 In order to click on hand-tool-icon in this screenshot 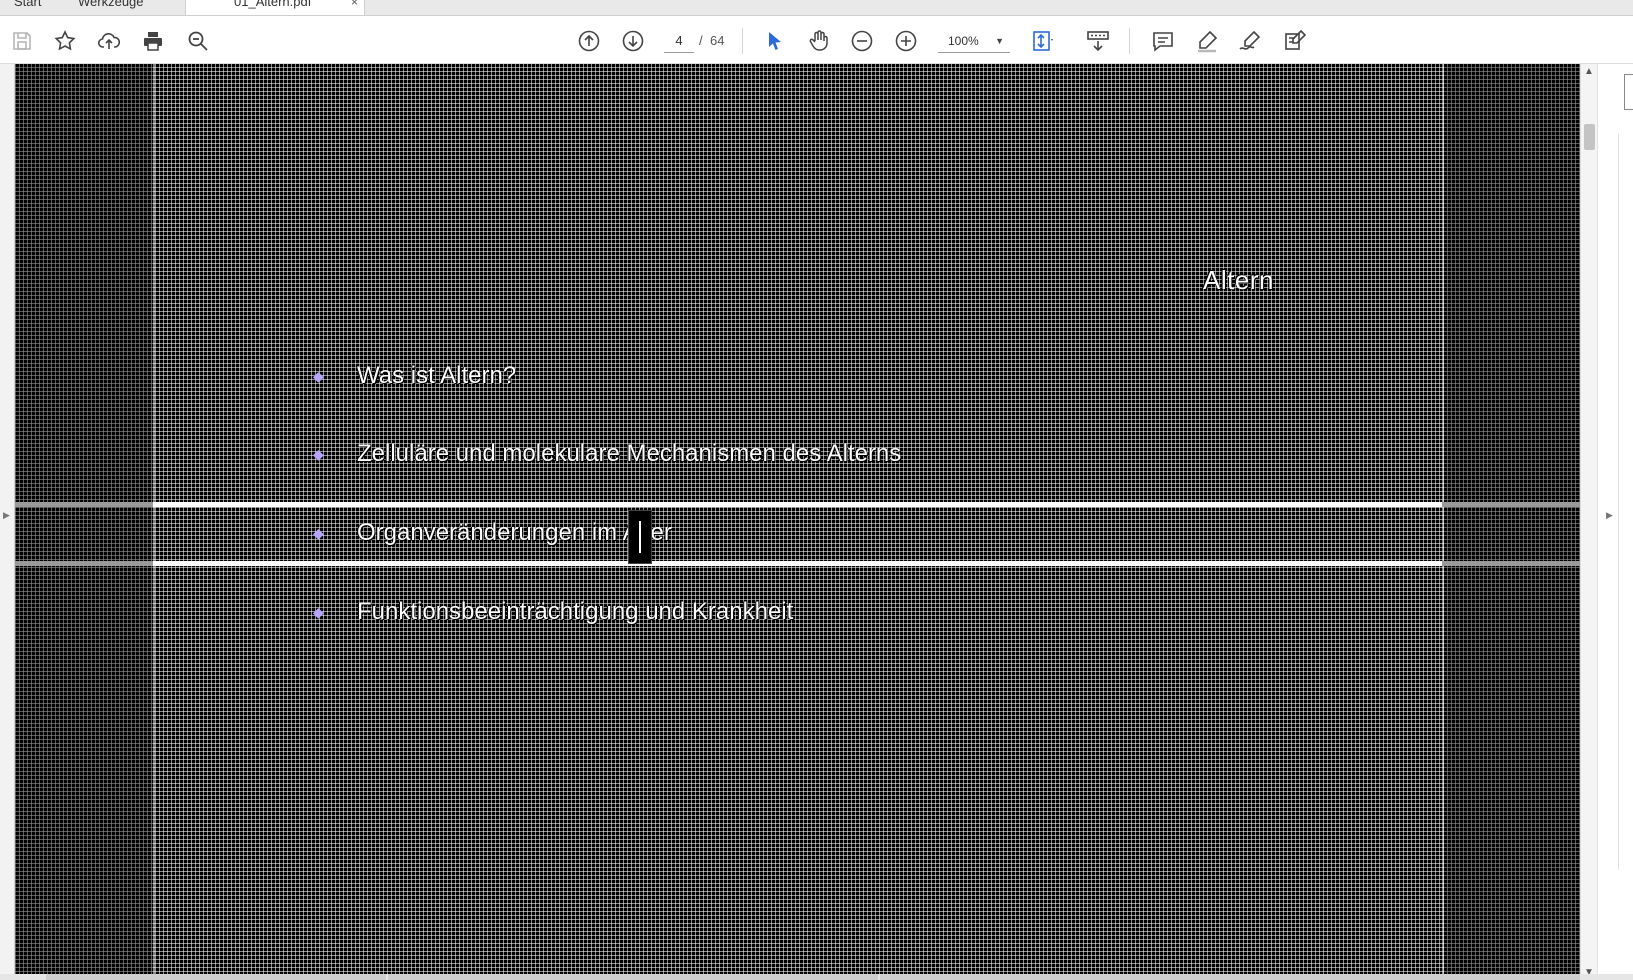, I will do `click(819, 41)`.